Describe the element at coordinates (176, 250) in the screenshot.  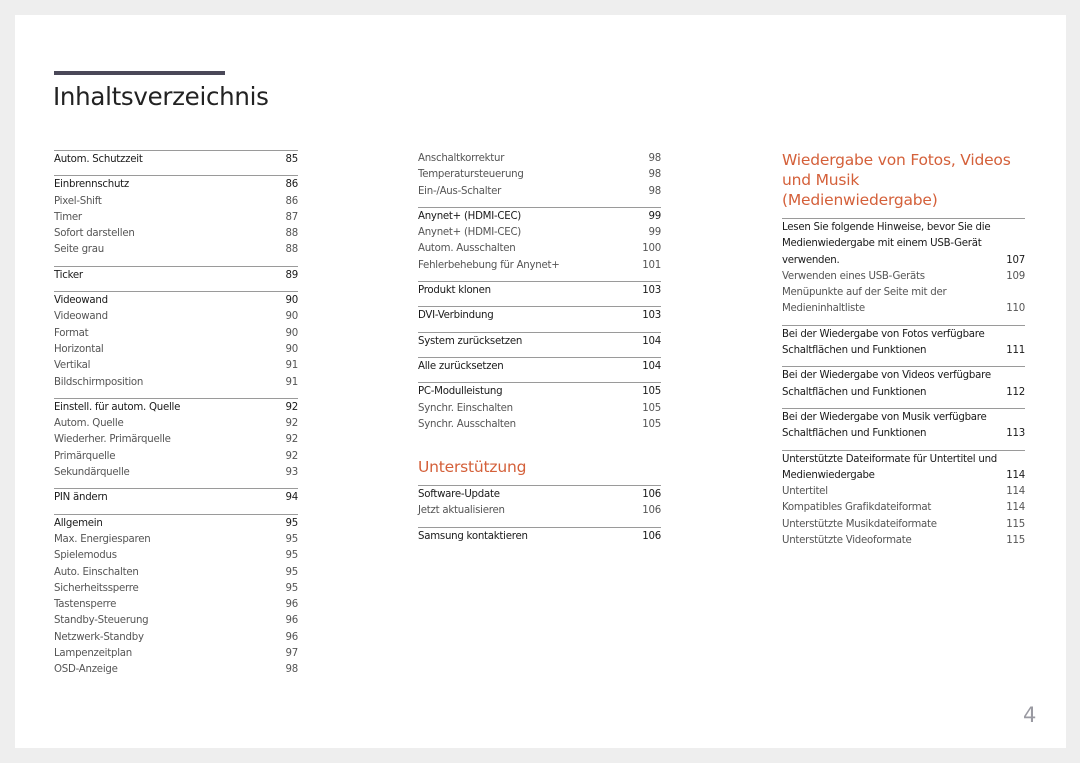
I see `toc-entry: Seite grau 88` at that location.